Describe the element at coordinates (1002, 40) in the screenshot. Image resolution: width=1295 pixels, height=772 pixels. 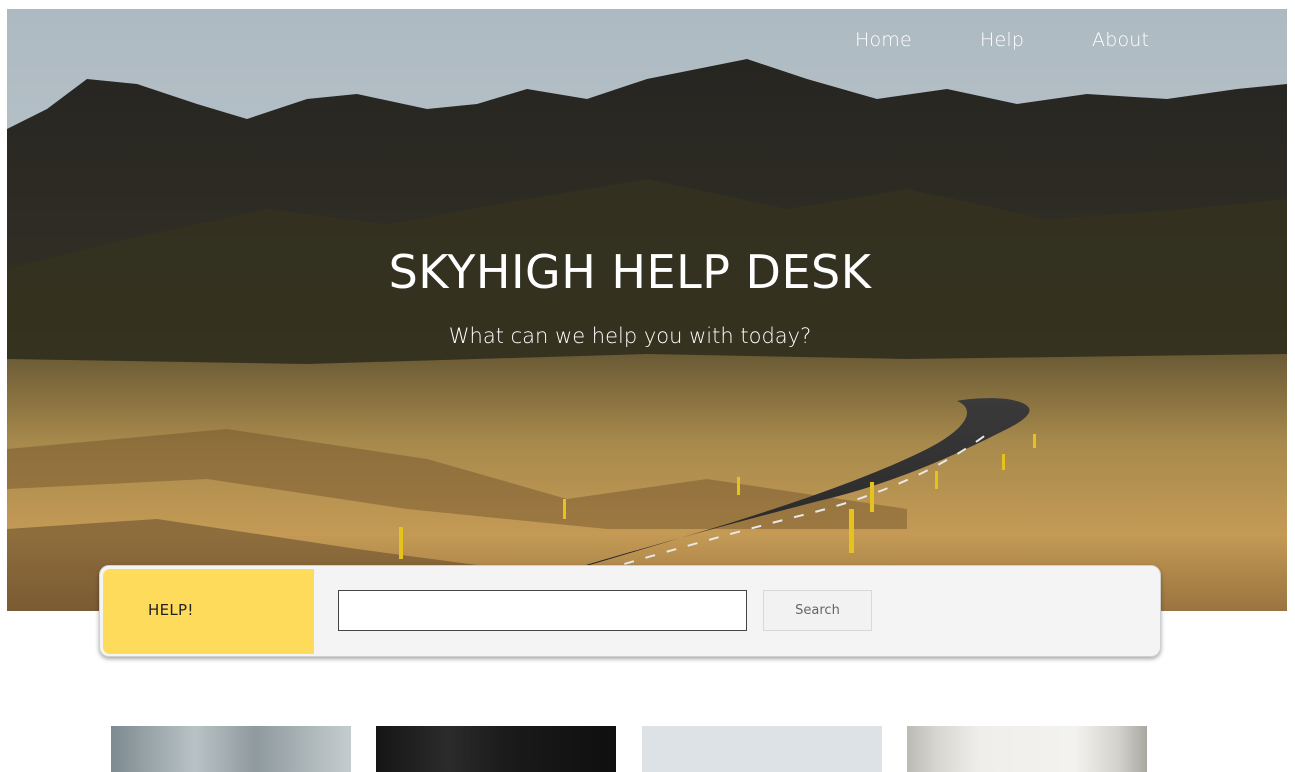
I see `nav-help-link: Help` at that location.